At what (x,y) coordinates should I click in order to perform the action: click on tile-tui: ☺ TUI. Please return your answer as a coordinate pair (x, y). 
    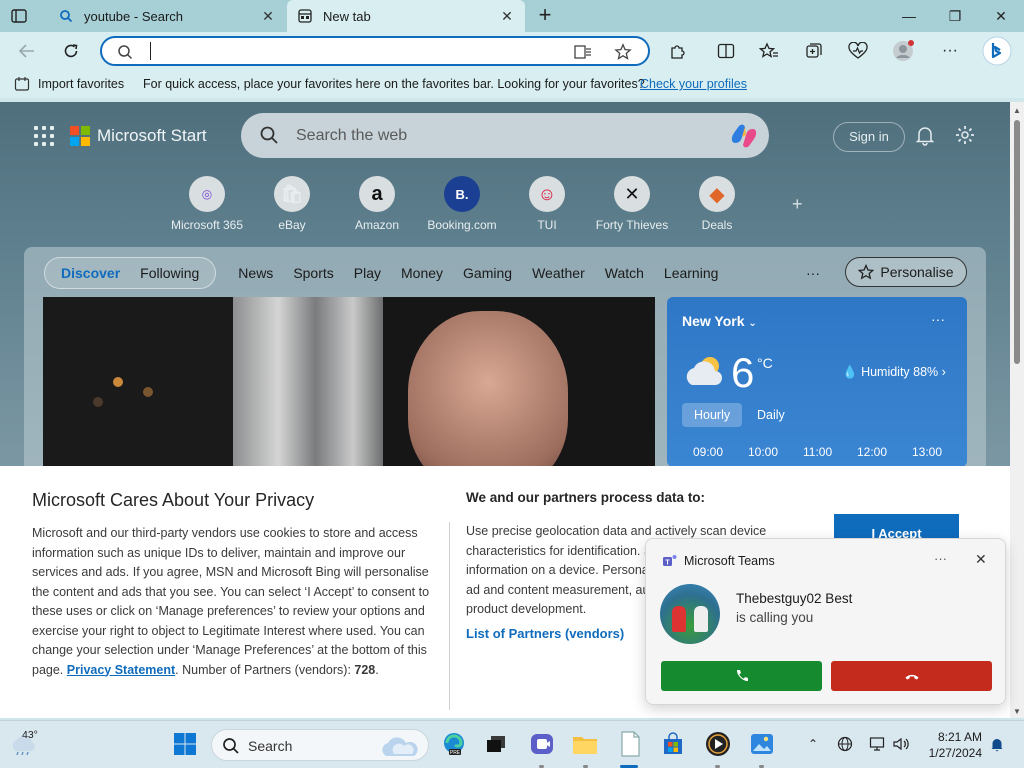
    Looking at the image, I should click on (547, 204).